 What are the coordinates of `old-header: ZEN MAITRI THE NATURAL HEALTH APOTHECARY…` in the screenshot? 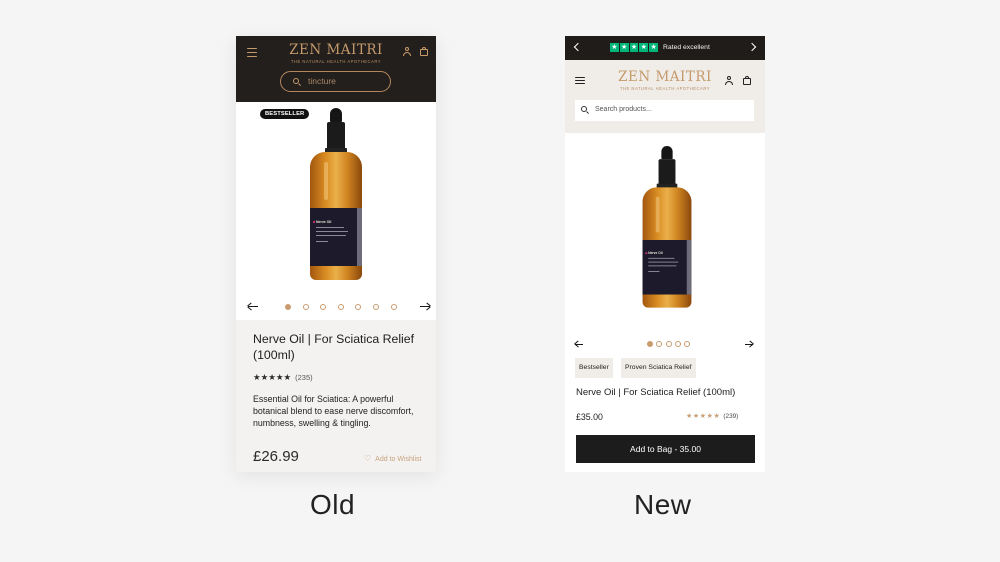 It's located at (336, 69).